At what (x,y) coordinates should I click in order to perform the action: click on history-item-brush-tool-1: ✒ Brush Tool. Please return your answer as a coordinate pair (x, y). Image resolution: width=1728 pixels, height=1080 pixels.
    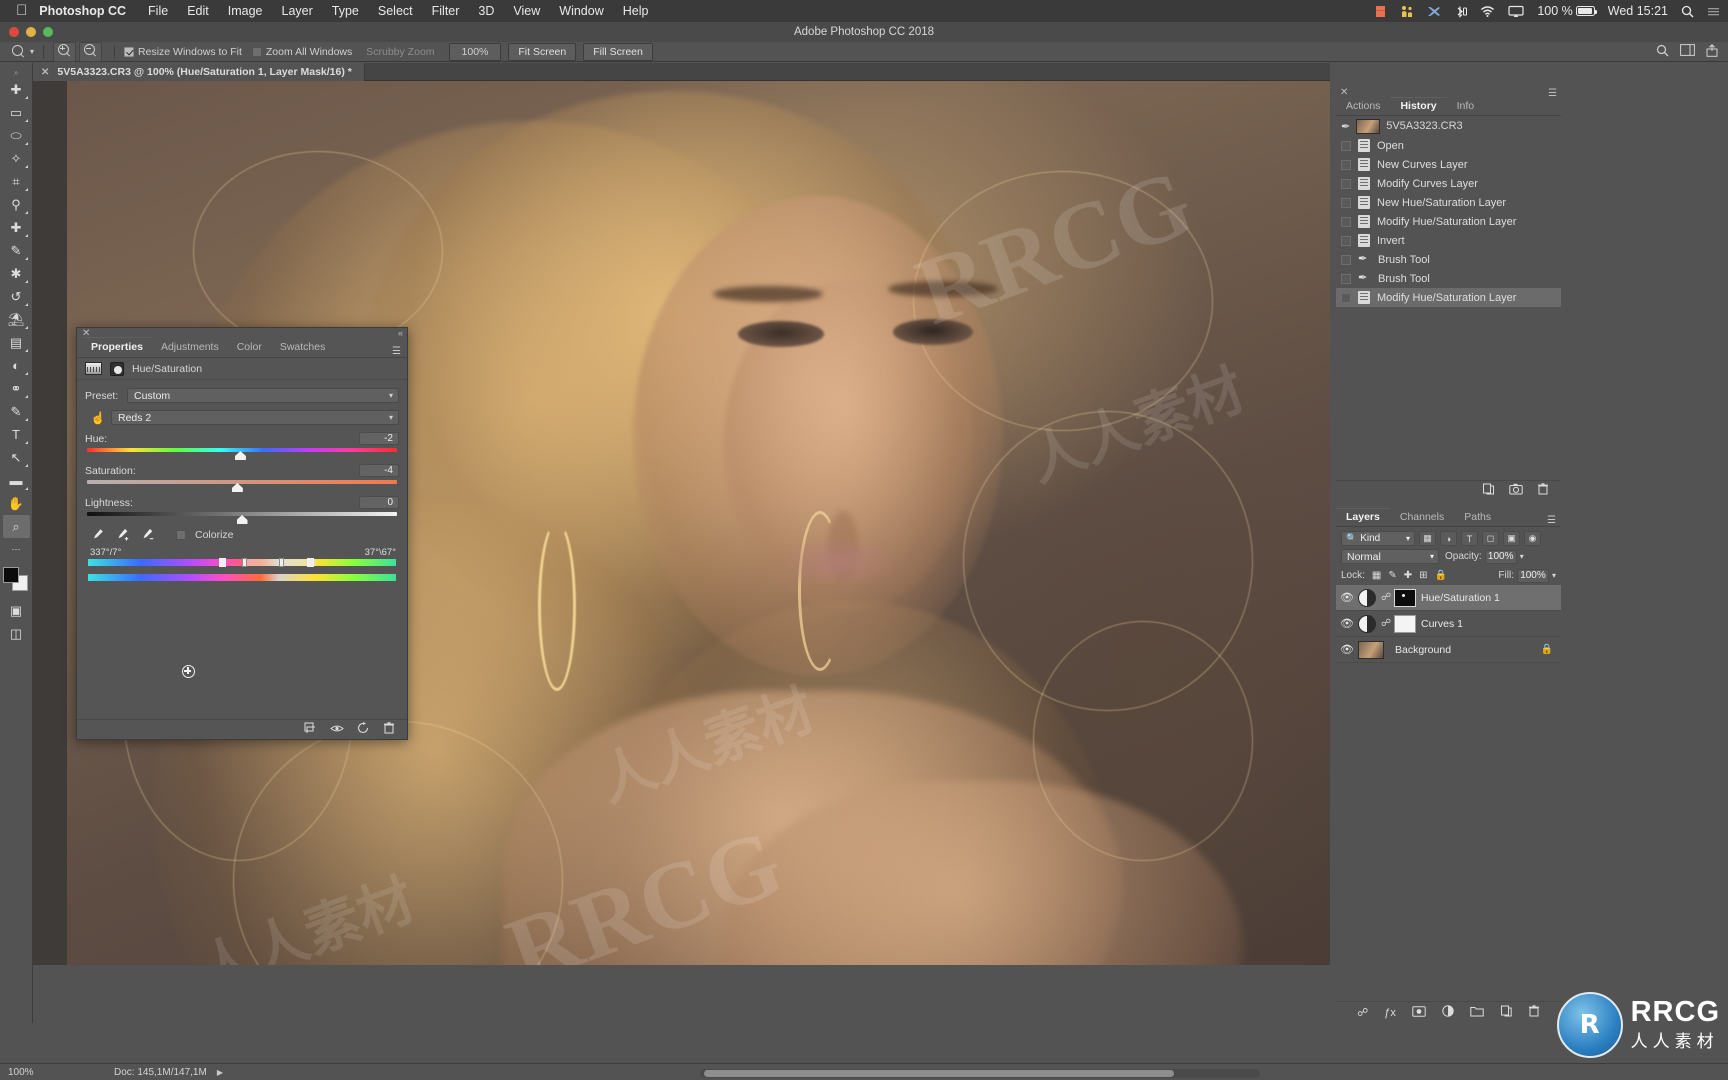
    Looking at the image, I should click on (1448, 259).